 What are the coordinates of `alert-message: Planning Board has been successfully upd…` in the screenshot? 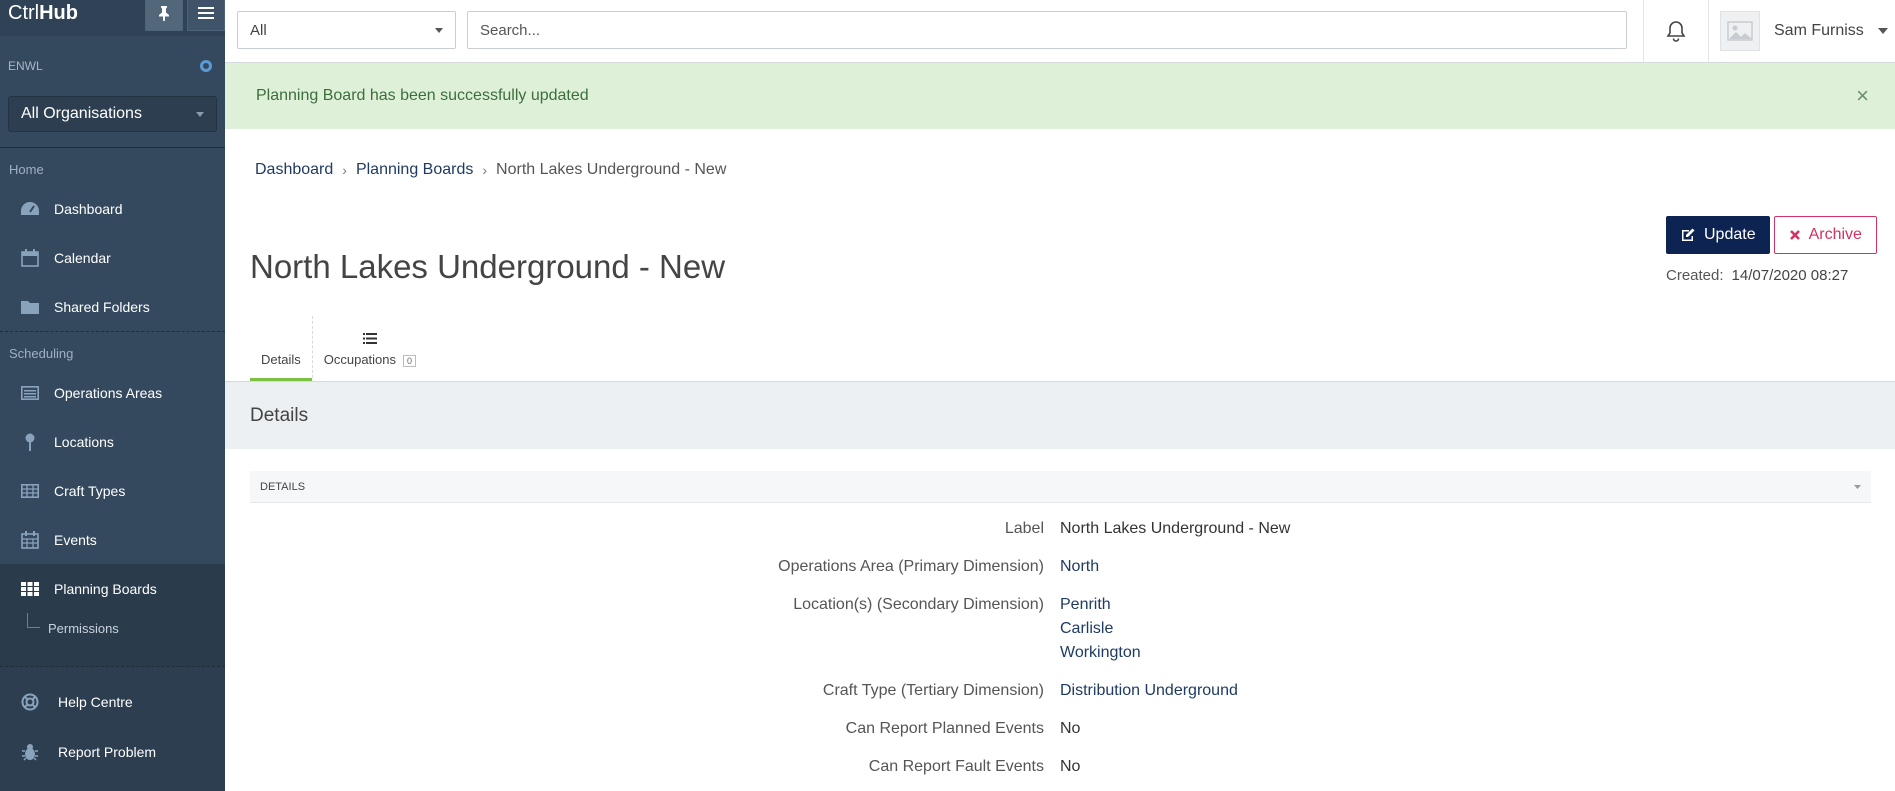 It's located at (422, 95).